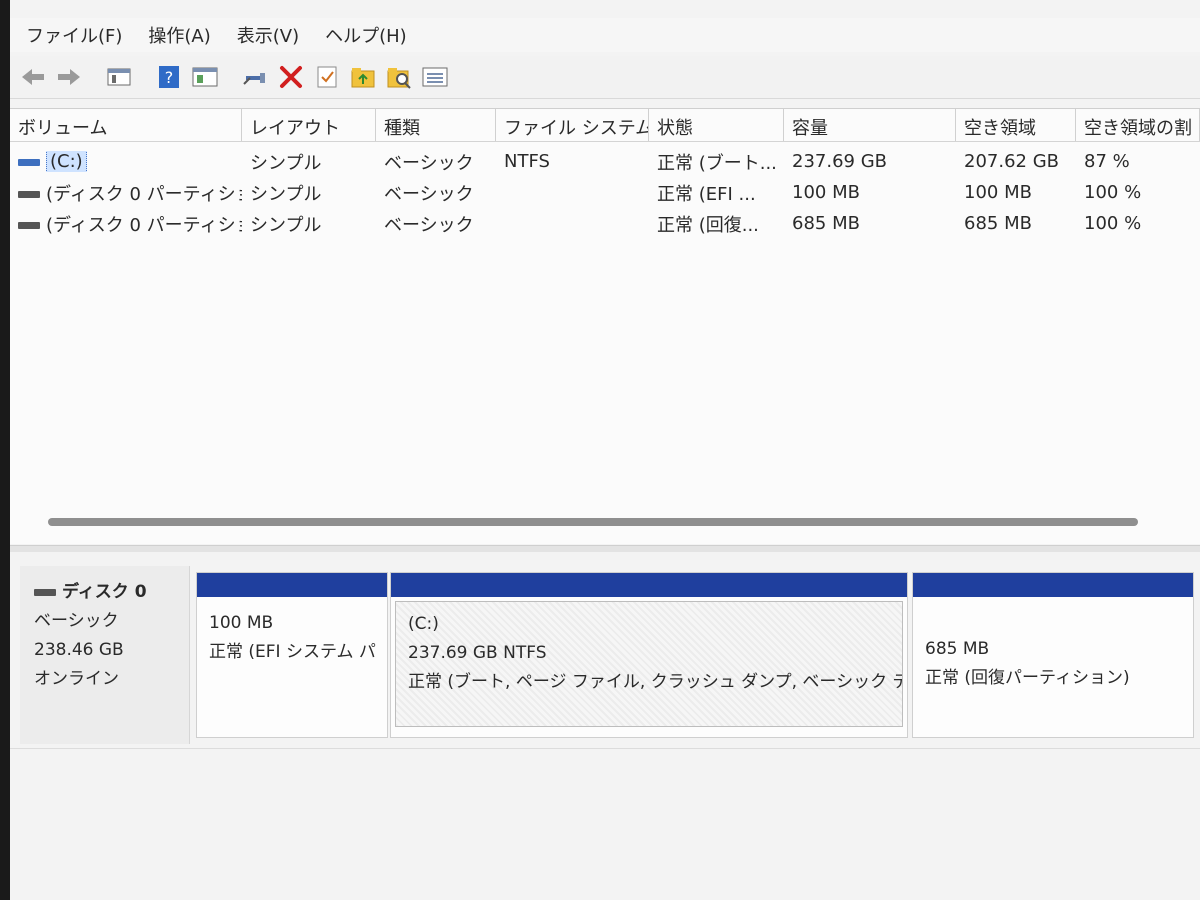 The width and height of the screenshot is (1200, 900). What do you see at coordinates (840, 161) in the screenshot?
I see `capacity-cell: 237.69 GB` at bounding box center [840, 161].